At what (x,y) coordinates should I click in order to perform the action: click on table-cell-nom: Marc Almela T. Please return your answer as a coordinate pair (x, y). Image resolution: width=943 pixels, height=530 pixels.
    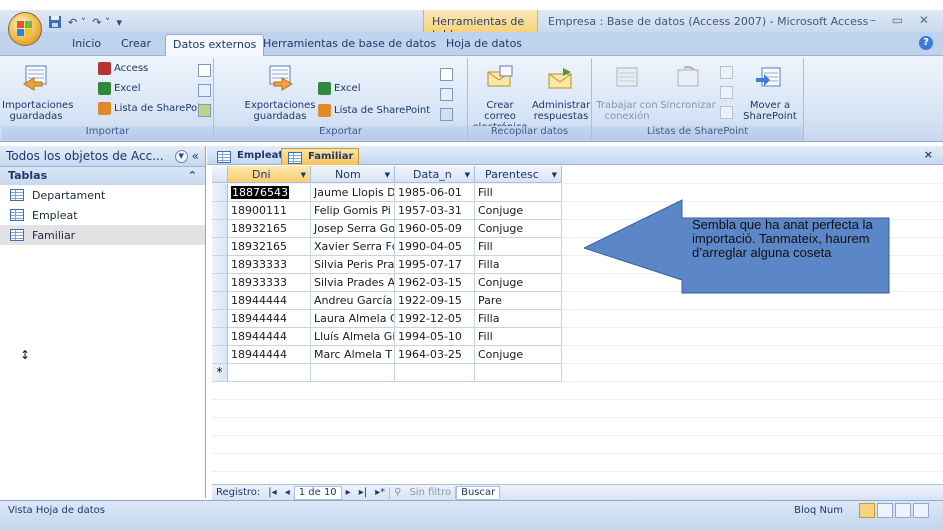
    Looking at the image, I should click on (353, 355).